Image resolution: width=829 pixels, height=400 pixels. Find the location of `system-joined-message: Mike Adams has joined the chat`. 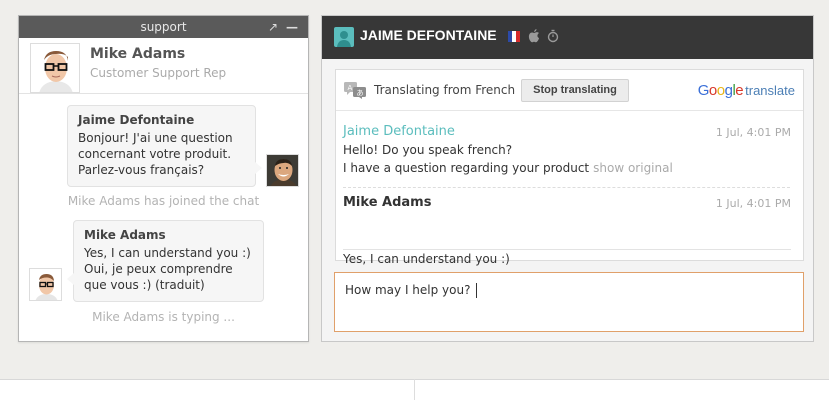

system-joined-message: Mike Adams has joined the chat is located at coordinates (163, 201).